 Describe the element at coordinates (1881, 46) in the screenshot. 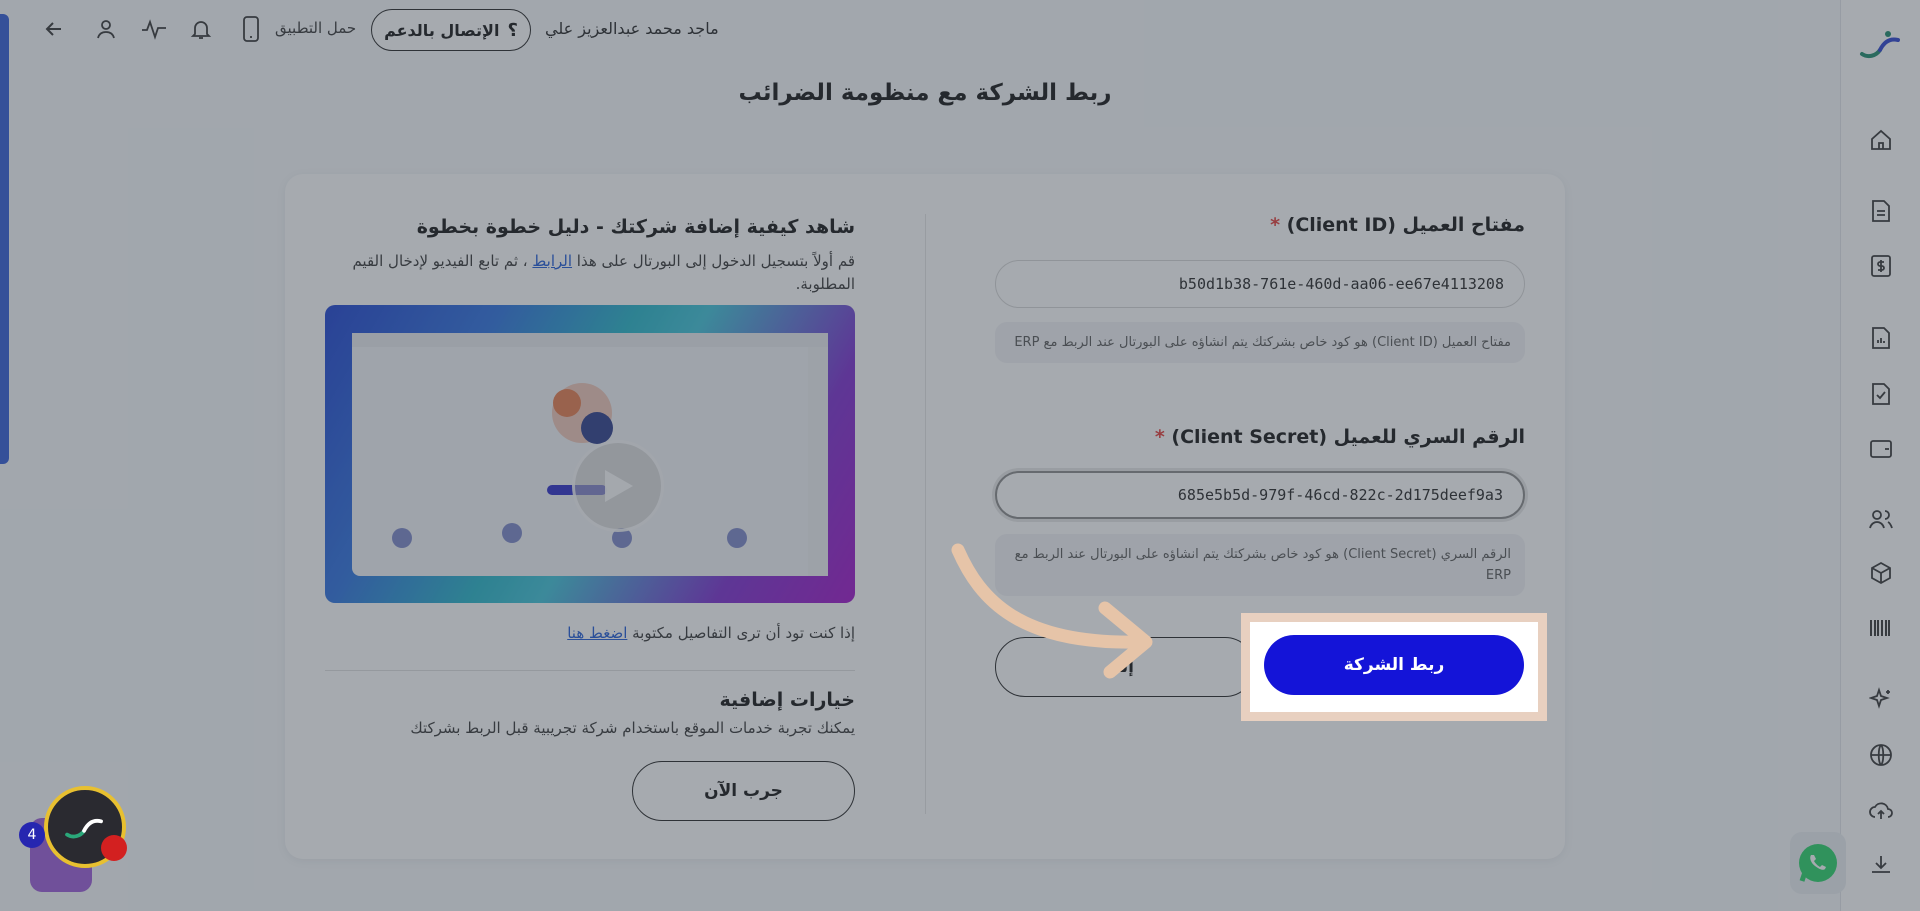

I see `brand-logo` at that location.